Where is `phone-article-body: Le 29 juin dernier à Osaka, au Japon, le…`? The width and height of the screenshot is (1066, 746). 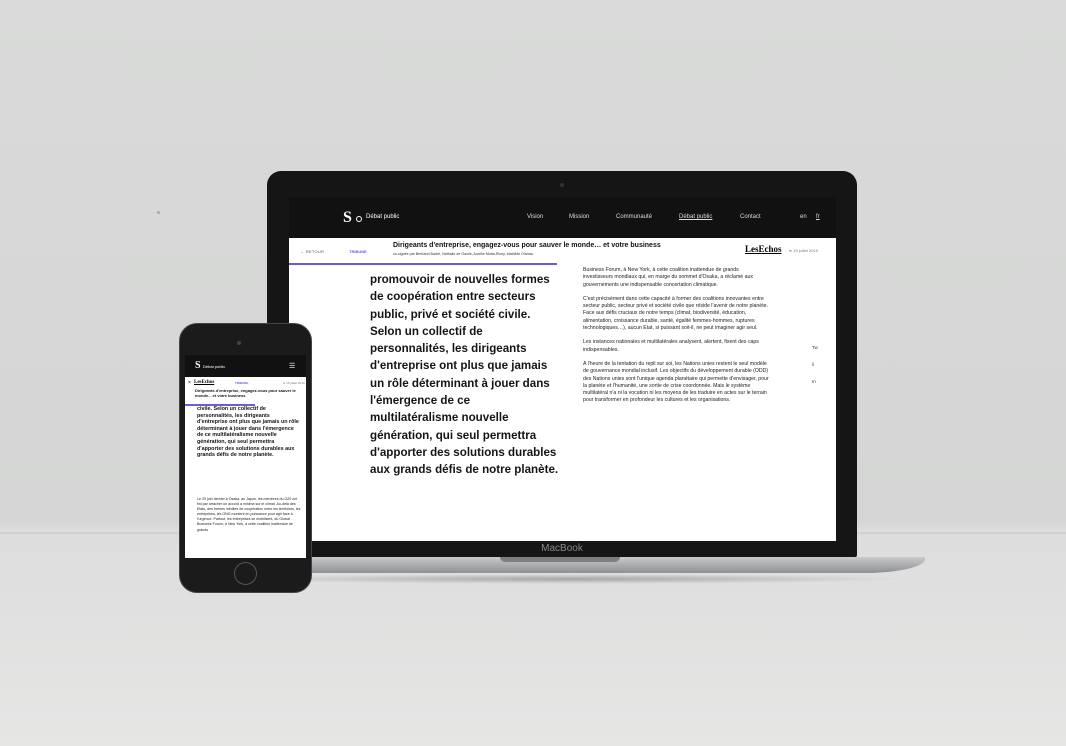
phone-article-body: Le 29 juin dernier à Osaka, au Japon, le… is located at coordinates (249, 514).